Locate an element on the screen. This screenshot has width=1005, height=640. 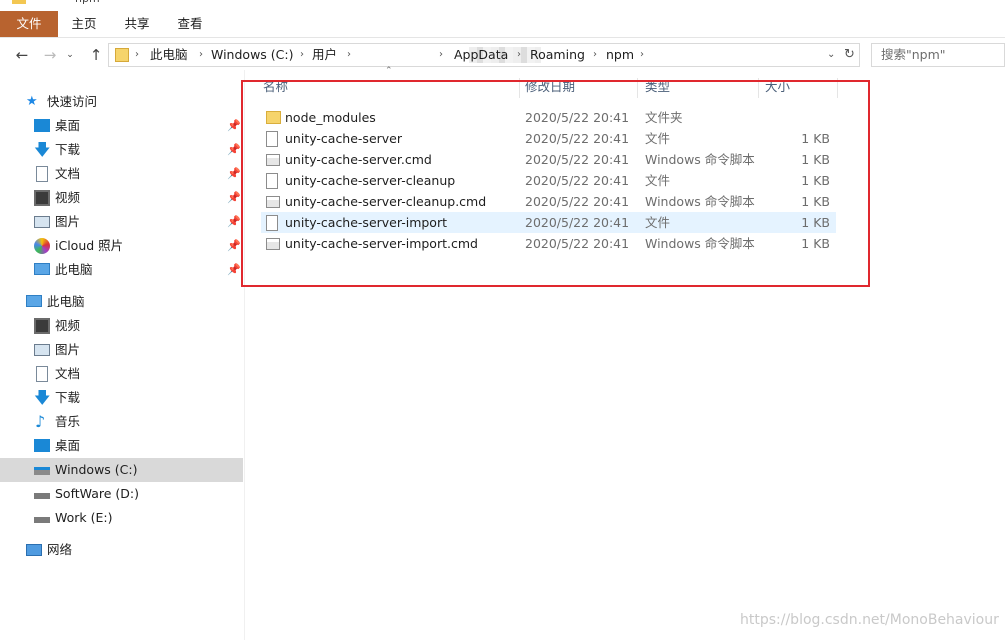
sidebar-item-label: iCloud 照片 is located at coordinates (89, 245).